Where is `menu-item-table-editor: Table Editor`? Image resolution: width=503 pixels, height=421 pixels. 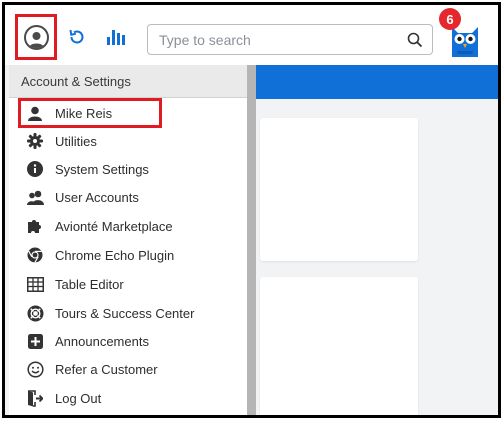 menu-item-table-editor: Table Editor is located at coordinates (128, 284).